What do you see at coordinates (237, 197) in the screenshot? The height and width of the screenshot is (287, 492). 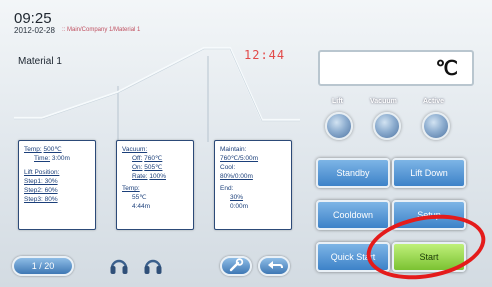 I see `end-percent: 30%` at bounding box center [237, 197].